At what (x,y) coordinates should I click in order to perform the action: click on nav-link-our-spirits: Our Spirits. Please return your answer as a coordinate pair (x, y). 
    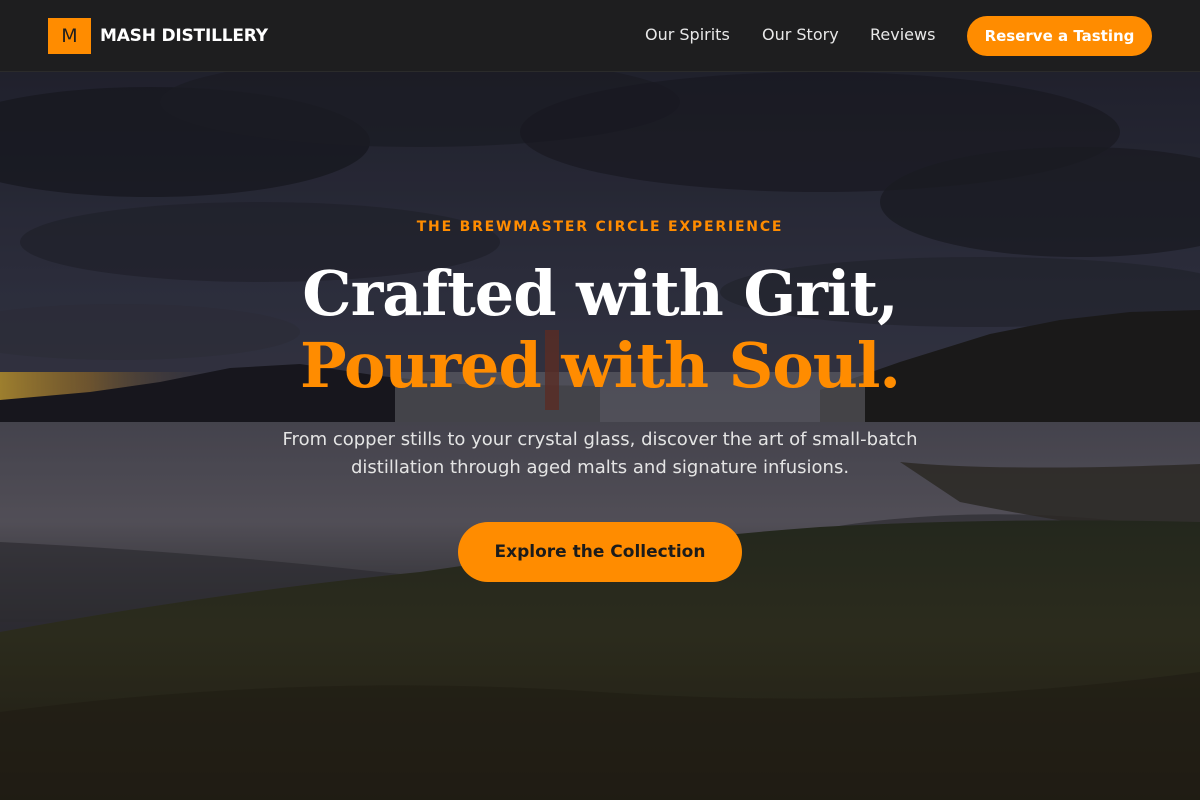
    Looking at the image, I should click on (687, 35).